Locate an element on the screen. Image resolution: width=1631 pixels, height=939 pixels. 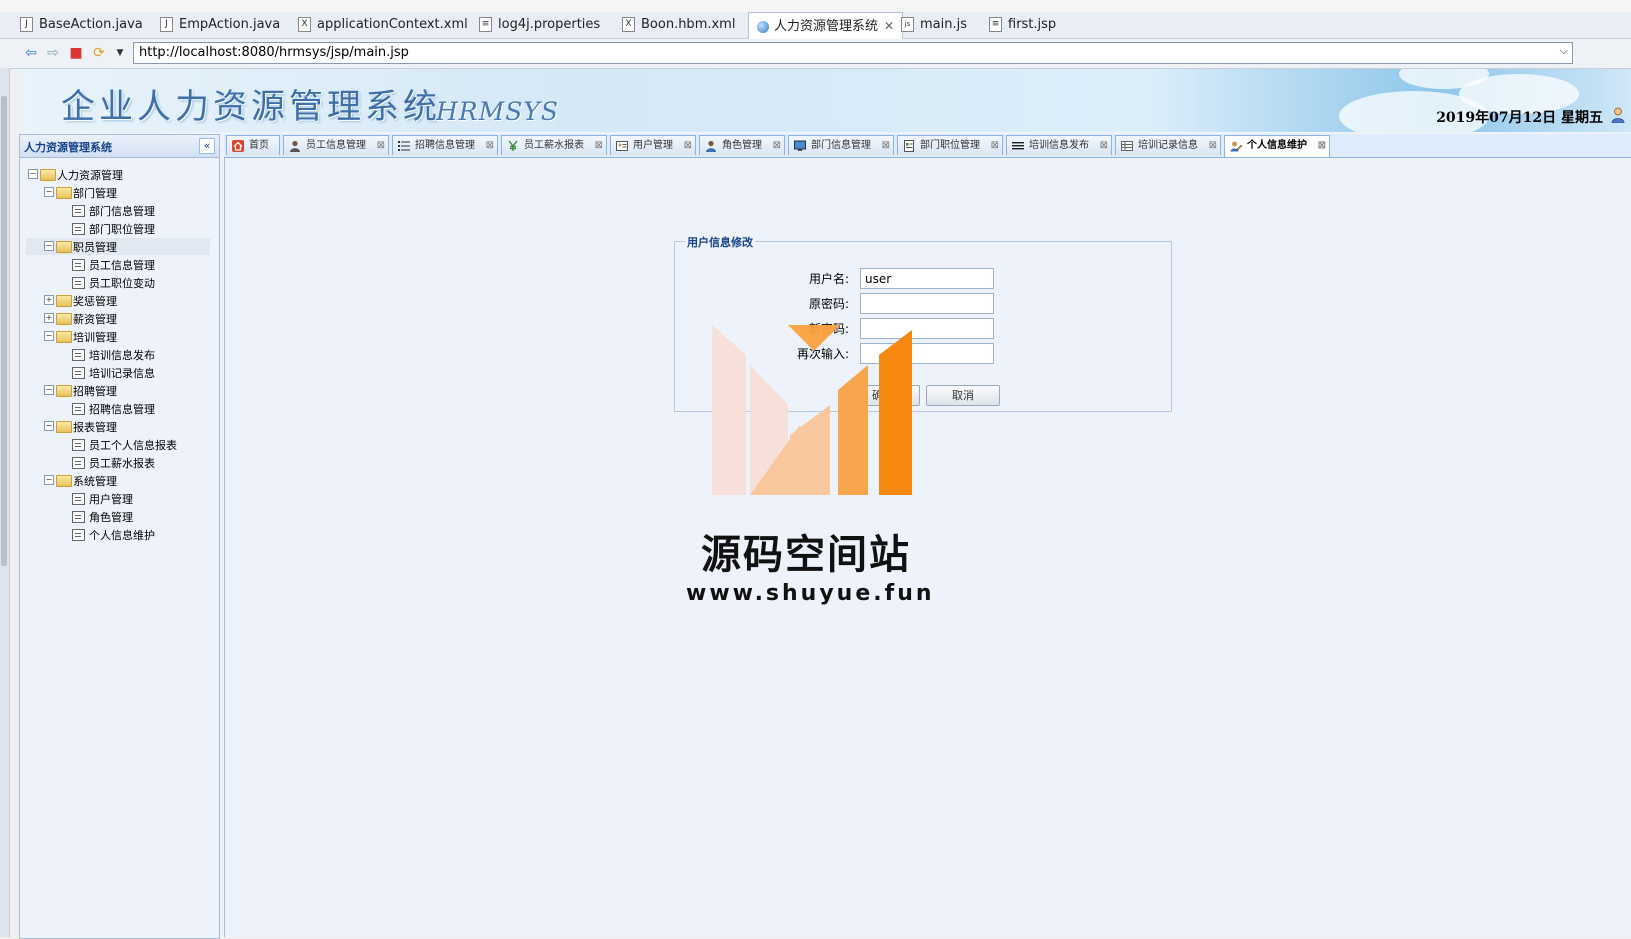
properties-file-icon: ≡ is located at coordinates (485, 24).